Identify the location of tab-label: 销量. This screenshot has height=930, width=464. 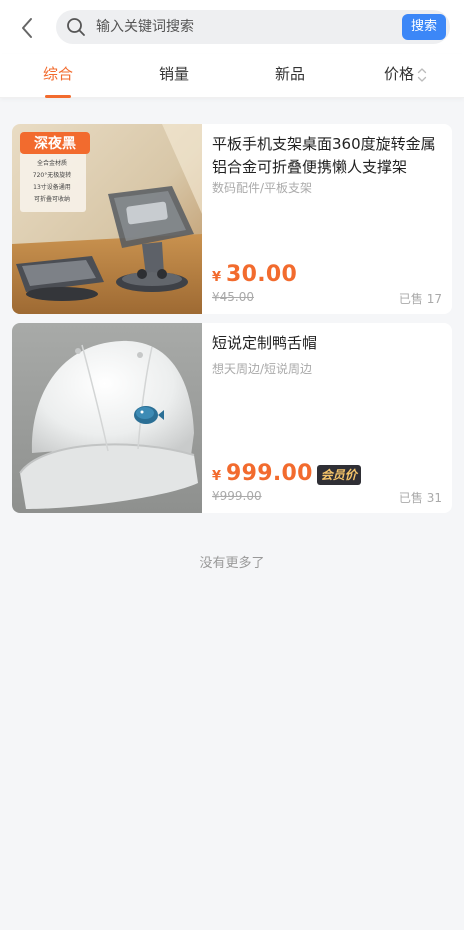
(173, 74).